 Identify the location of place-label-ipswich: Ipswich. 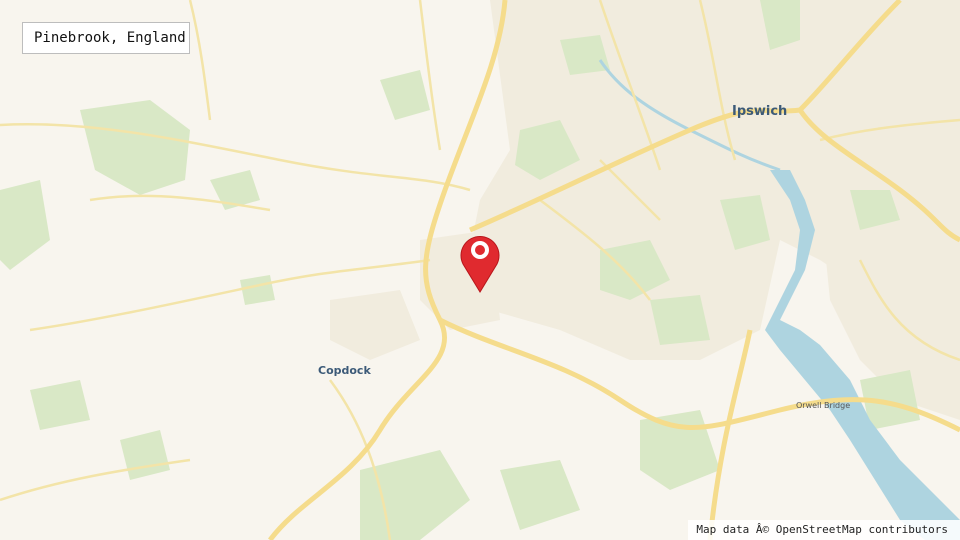
(760, 111).